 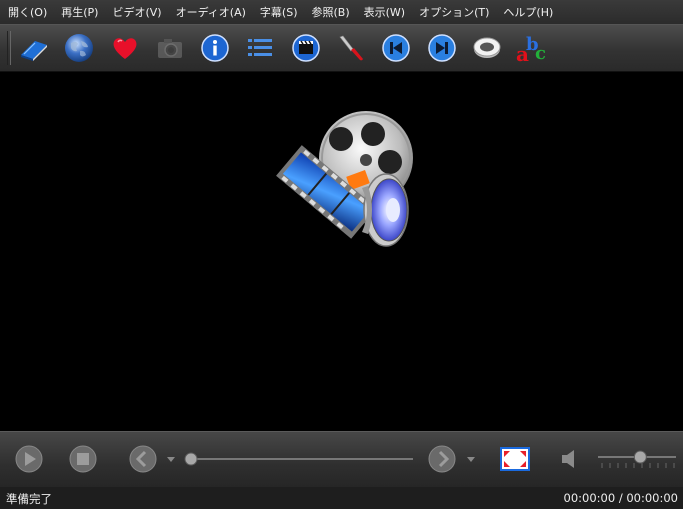 I want to click on previous-icon, so click(x=396, y=48).